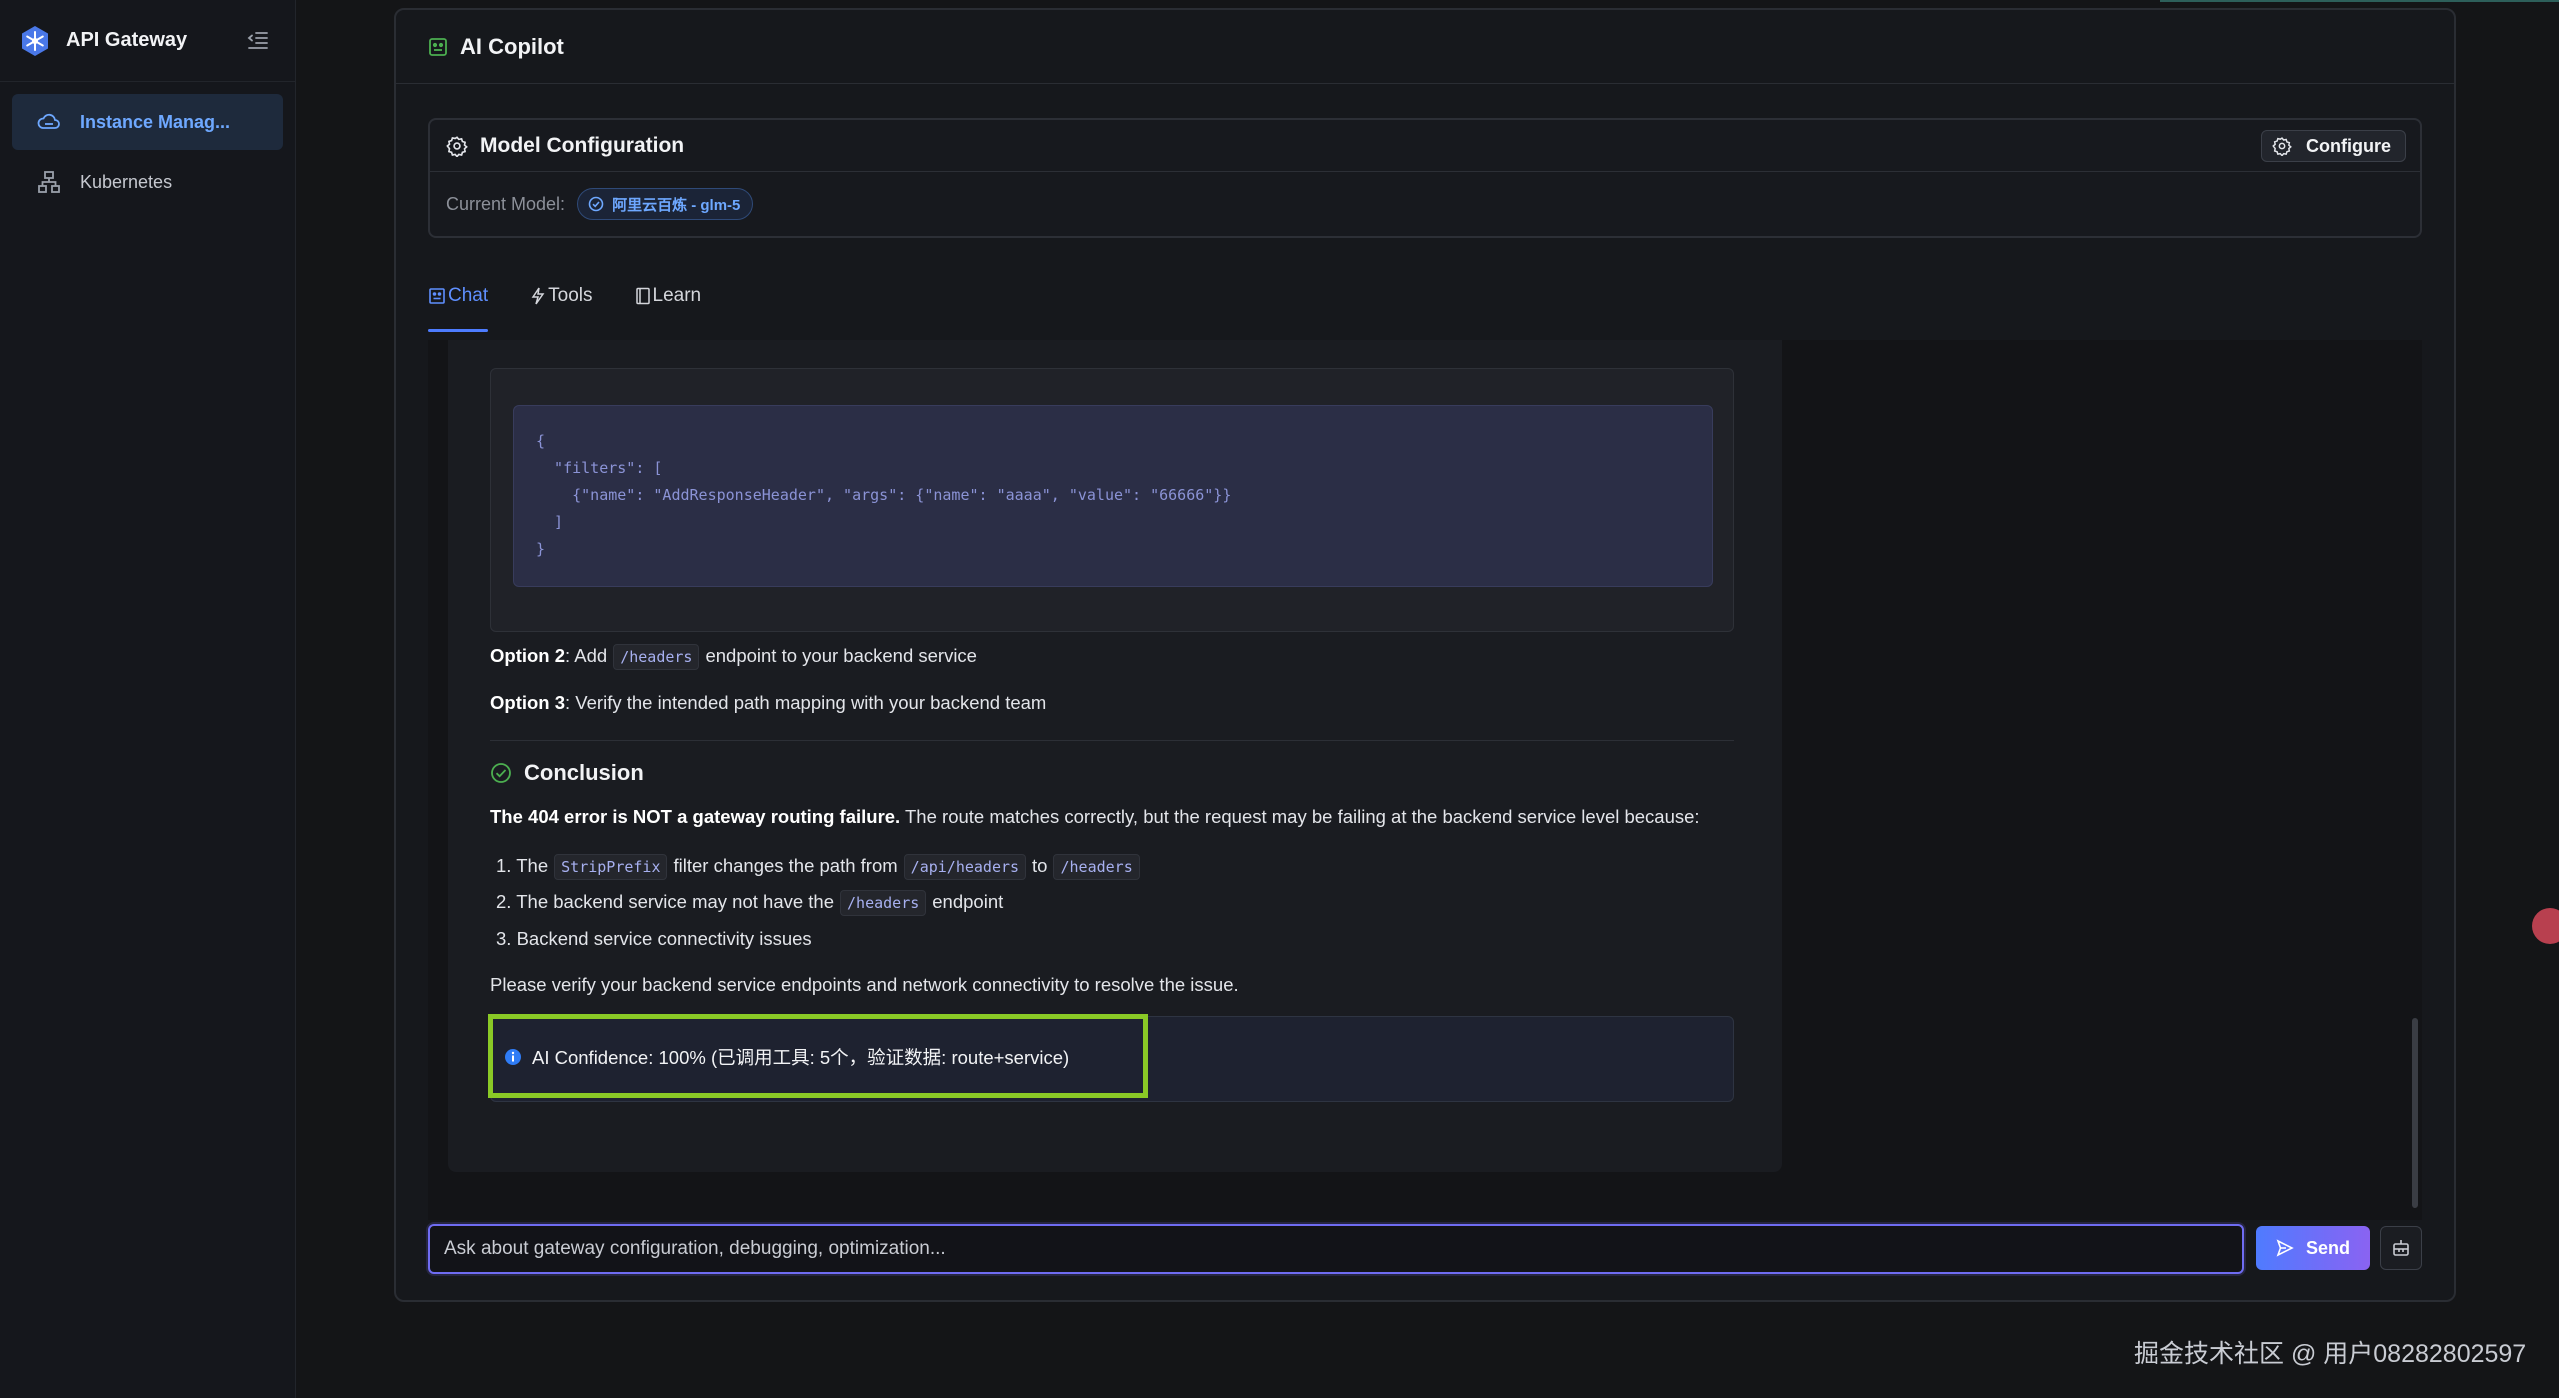 The width and height of the screenshot is (2559, 1398). What do you see at coordinates (512, 46) in the screenshot?
I see `panel-title: AI Copilot` at bounding box center [512, 46].